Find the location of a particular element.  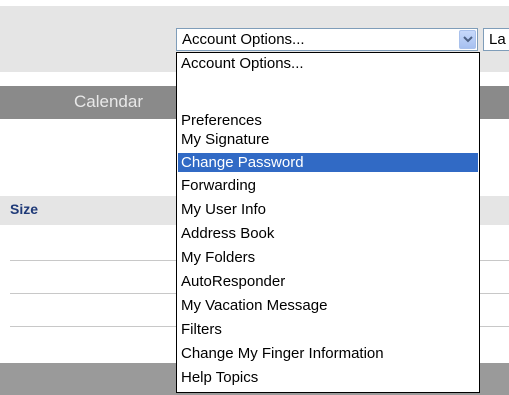

option-my-user-info: My User Info is located at coordinates (328, 209).